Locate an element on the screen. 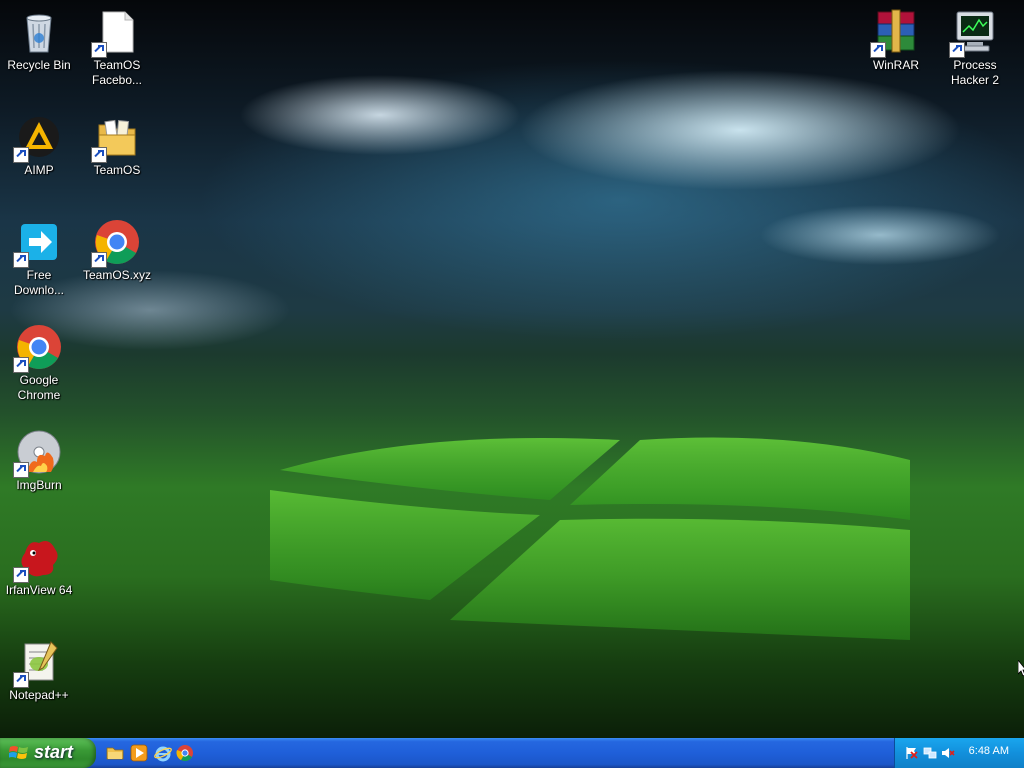 Image resolution: width=1024 pixels, height=768 pixels. windows-flag-icon is located at coordinates (18, 752).